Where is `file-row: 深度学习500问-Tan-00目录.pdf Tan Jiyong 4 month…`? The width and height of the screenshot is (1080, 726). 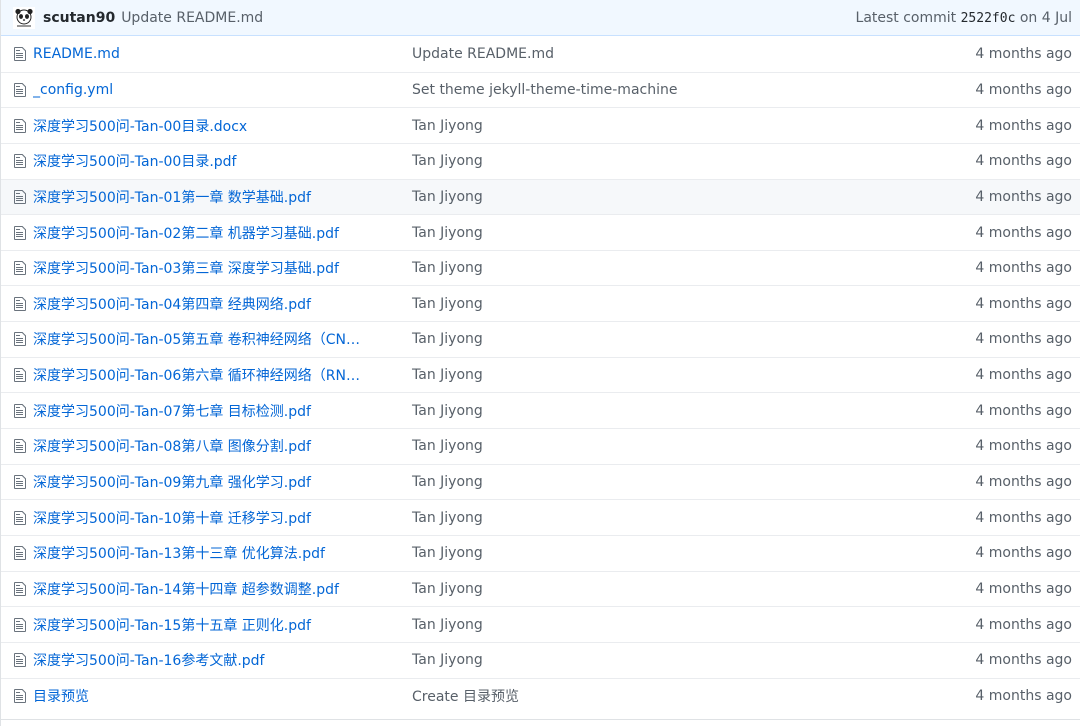 file-row: 深度学习500问-Tan-00目录.pdf Tan Jiyong 4 month… is located at coordinates (540, 160).